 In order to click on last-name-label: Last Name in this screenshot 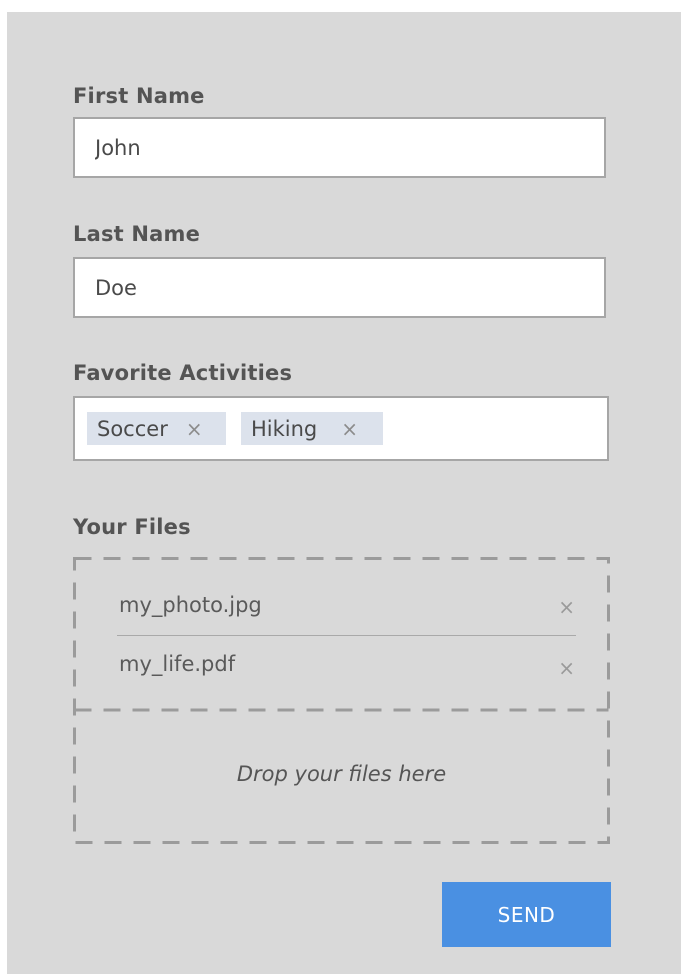, I will do `click(137, 234)`.